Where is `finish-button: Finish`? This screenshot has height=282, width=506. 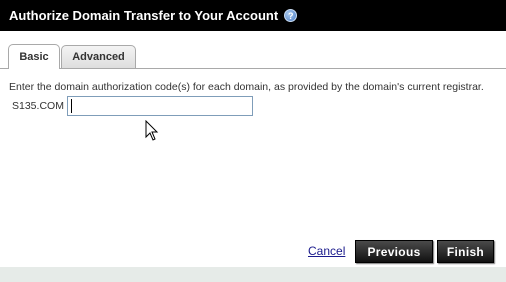 finish-button: Finish is located at coordinates (465, 251).